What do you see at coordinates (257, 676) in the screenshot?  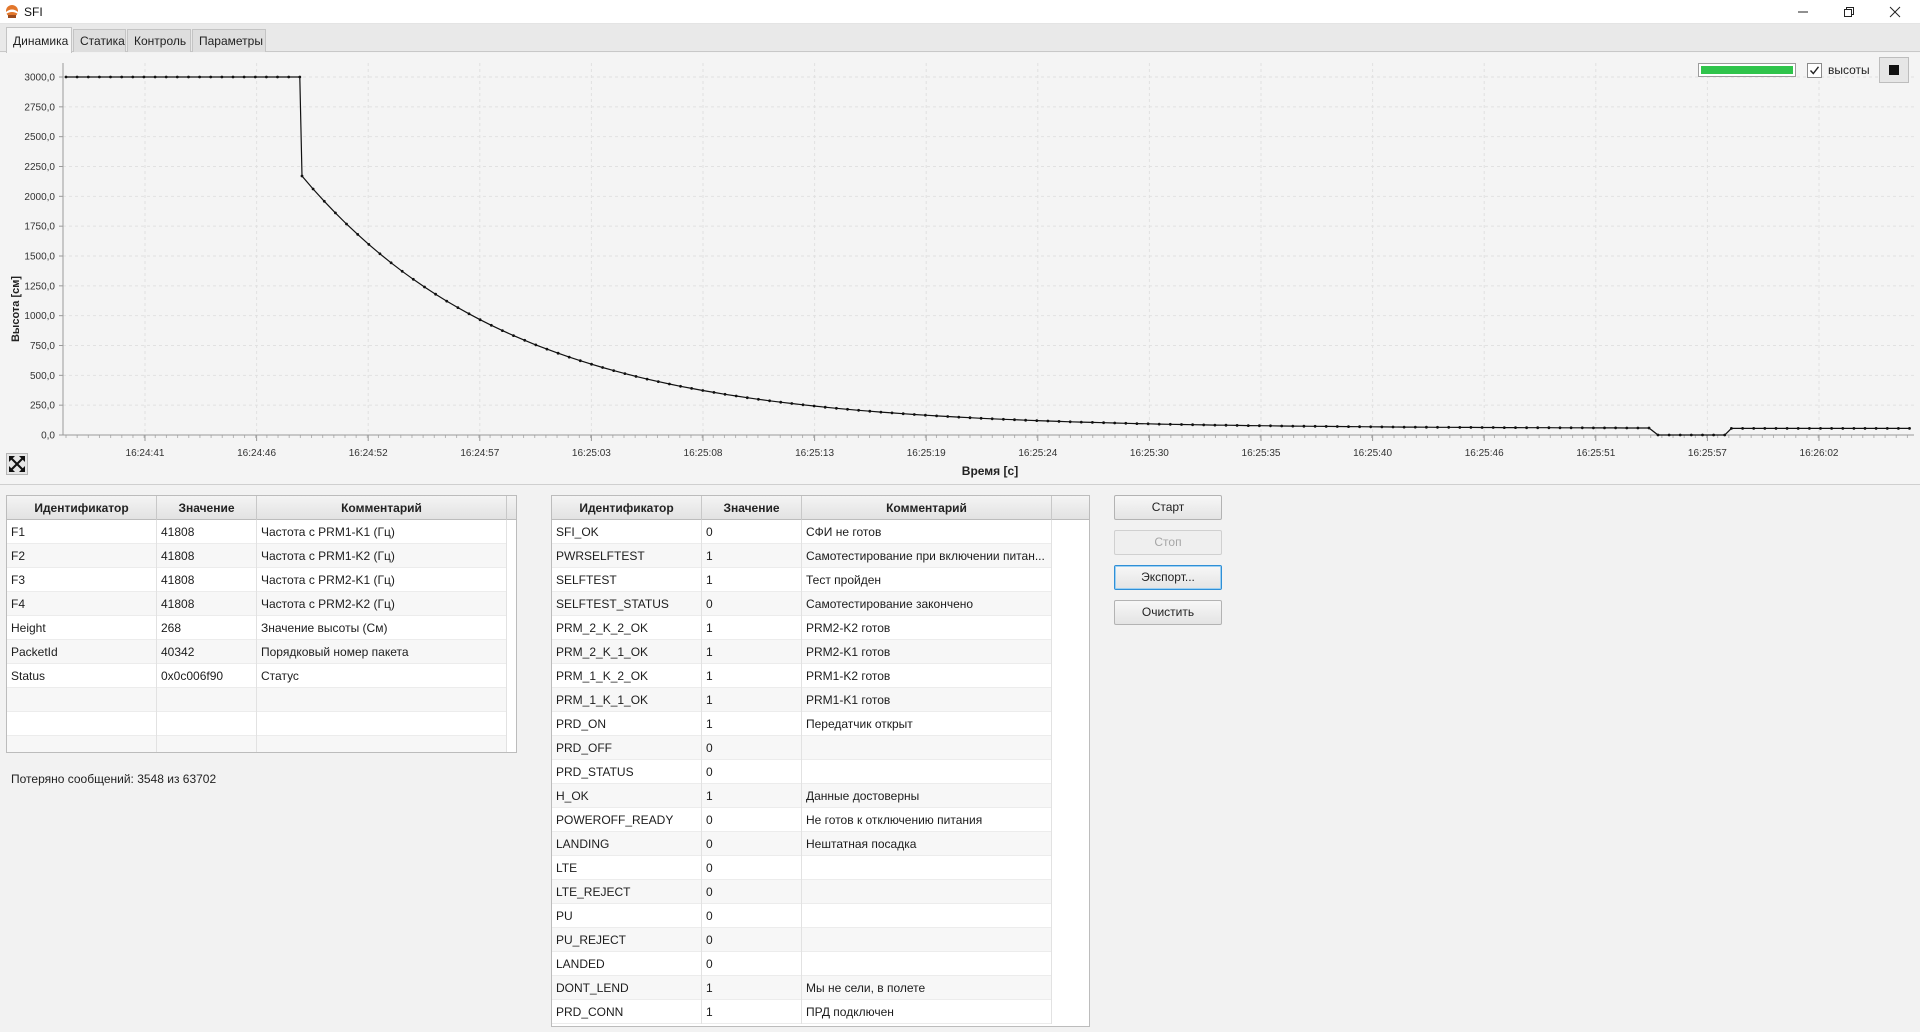 I see `measurement-row: Status 0x0c006f90 Статус` at bounding box center [257, 676].